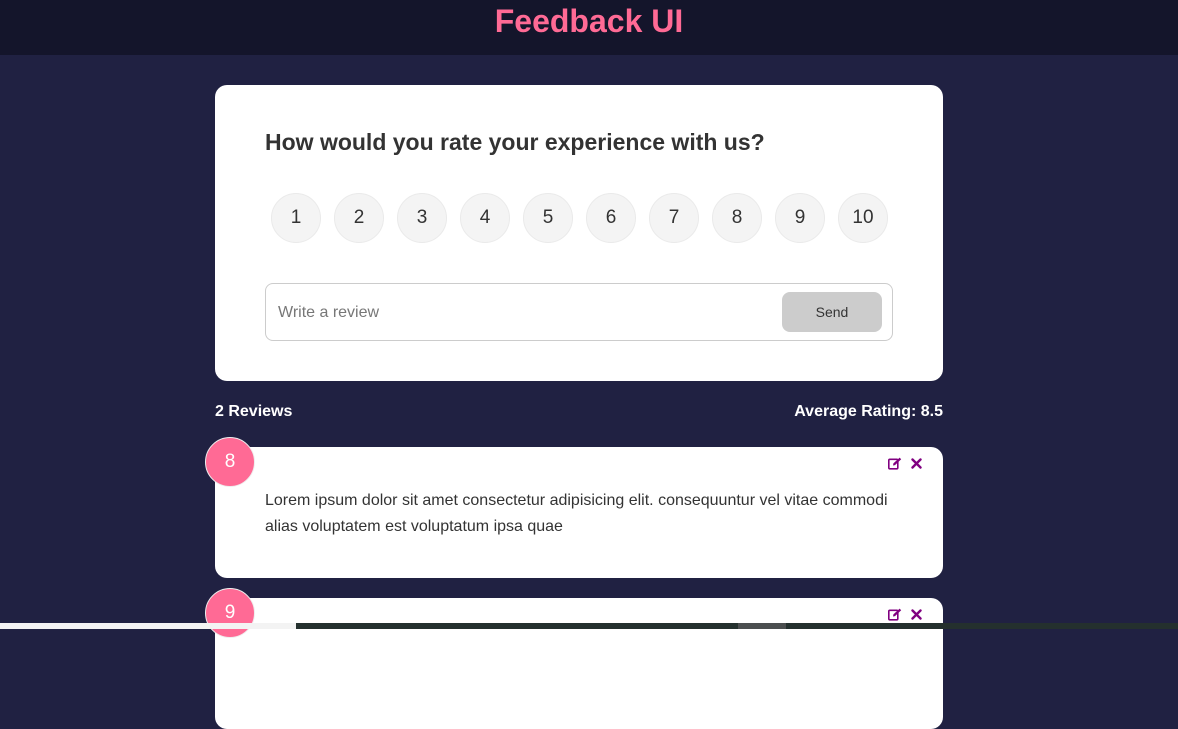 Image resolution: width=1178 pixels, height=729 pixels. I want to click on review-card: 9, so click(574, 658).